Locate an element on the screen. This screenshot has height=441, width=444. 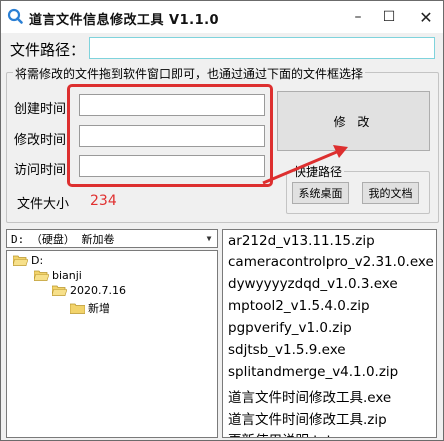
list-item: dywyyyyzdqd_v1.0.3.exe is located at coordinates (313, 284).